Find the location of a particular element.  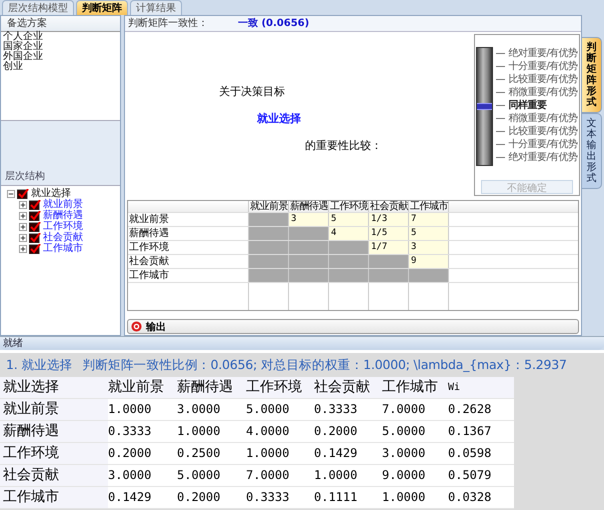

matrix-cell: 1/7 is located at coordinates (389, 247).